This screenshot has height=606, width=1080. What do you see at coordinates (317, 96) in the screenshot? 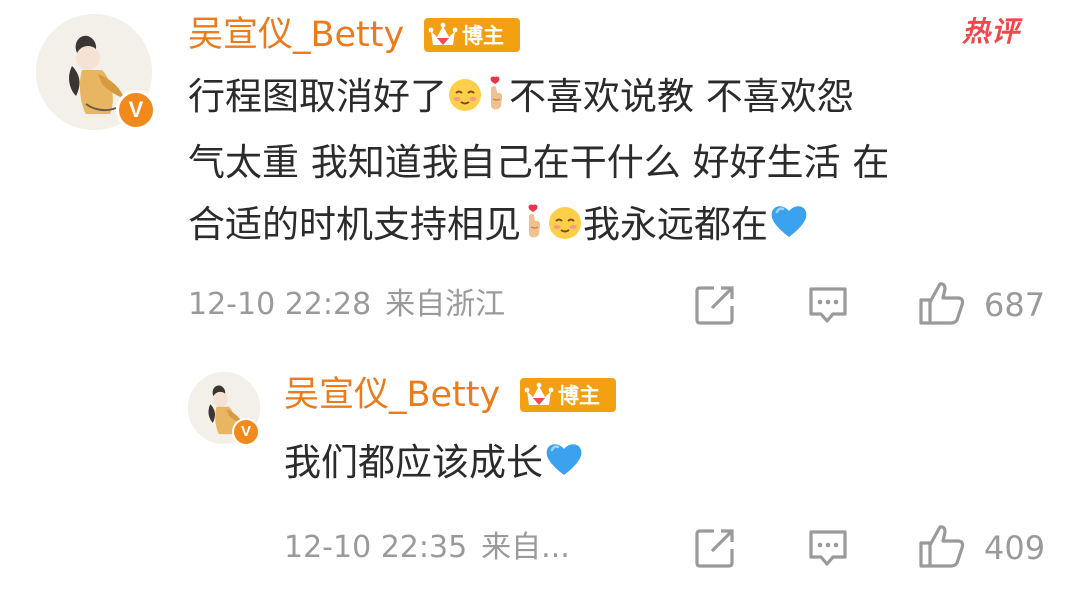
I see `comment-text-part-1: 行程图取消好了` at bounding box center [317, 96].